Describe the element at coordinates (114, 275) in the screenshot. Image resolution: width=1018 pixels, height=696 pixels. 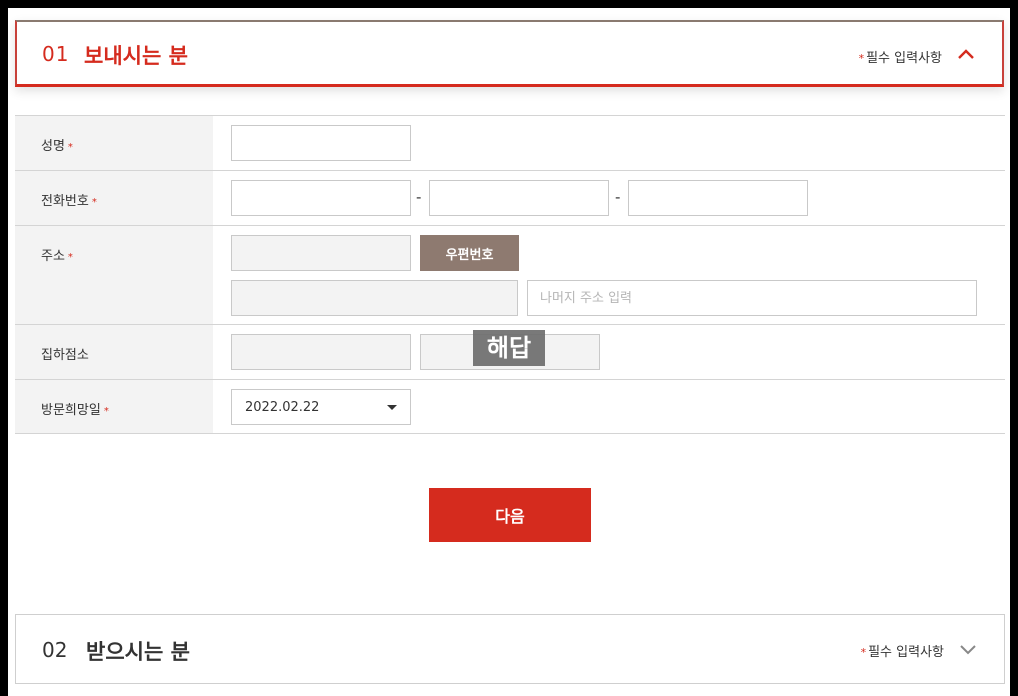
I see `address-label: 주소 *` at that location.